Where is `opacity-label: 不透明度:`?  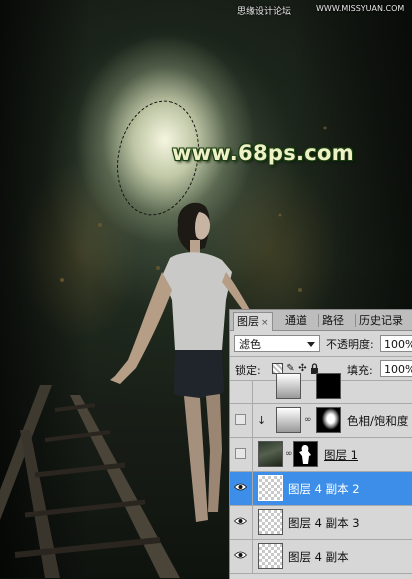 opacity-label: 不透明度: is located at coordinates (350, 344).